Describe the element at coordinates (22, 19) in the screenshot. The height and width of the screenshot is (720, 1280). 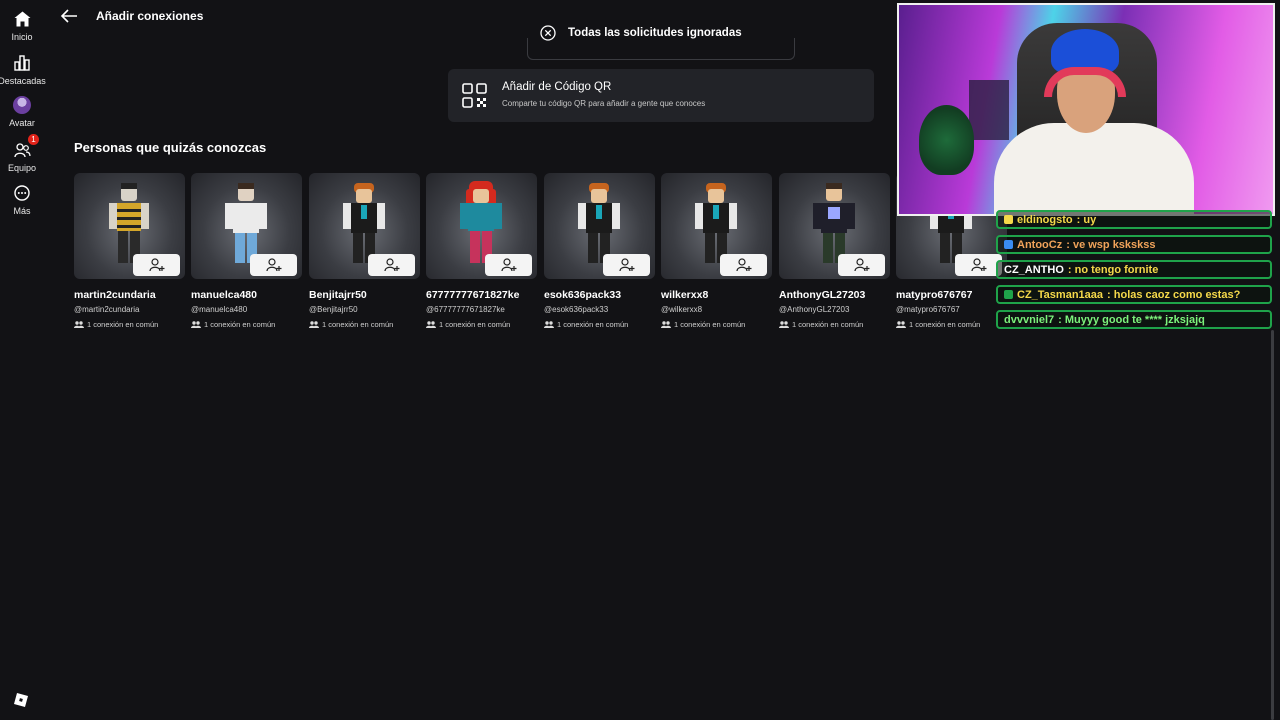
I see `home-icon` at that location.